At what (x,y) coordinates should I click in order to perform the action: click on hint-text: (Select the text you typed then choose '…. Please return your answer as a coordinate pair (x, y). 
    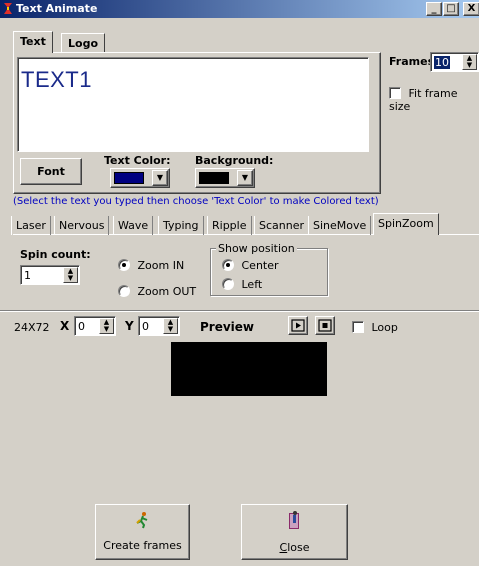
    Looking at the image, I should click on (196, 201).